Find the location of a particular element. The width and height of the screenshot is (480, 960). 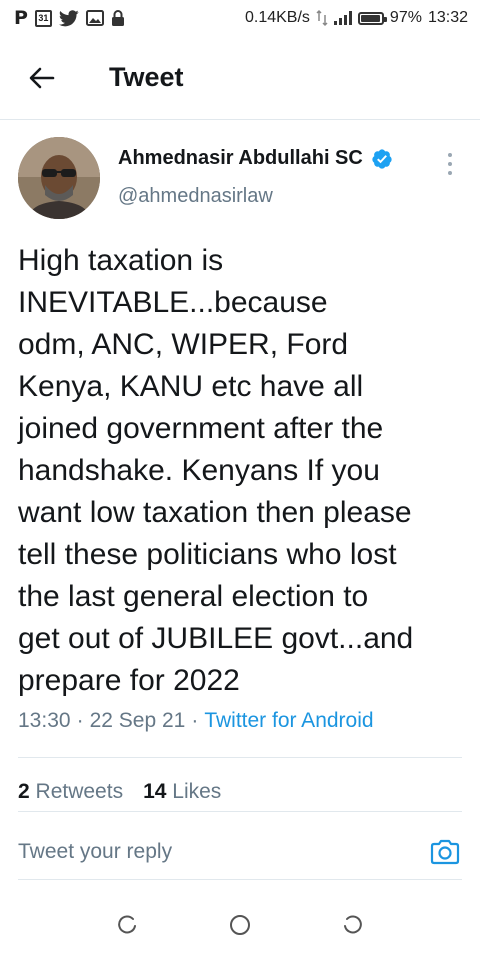

tweet-source-link: Twitter for Android is located at coordinates (288, 721).